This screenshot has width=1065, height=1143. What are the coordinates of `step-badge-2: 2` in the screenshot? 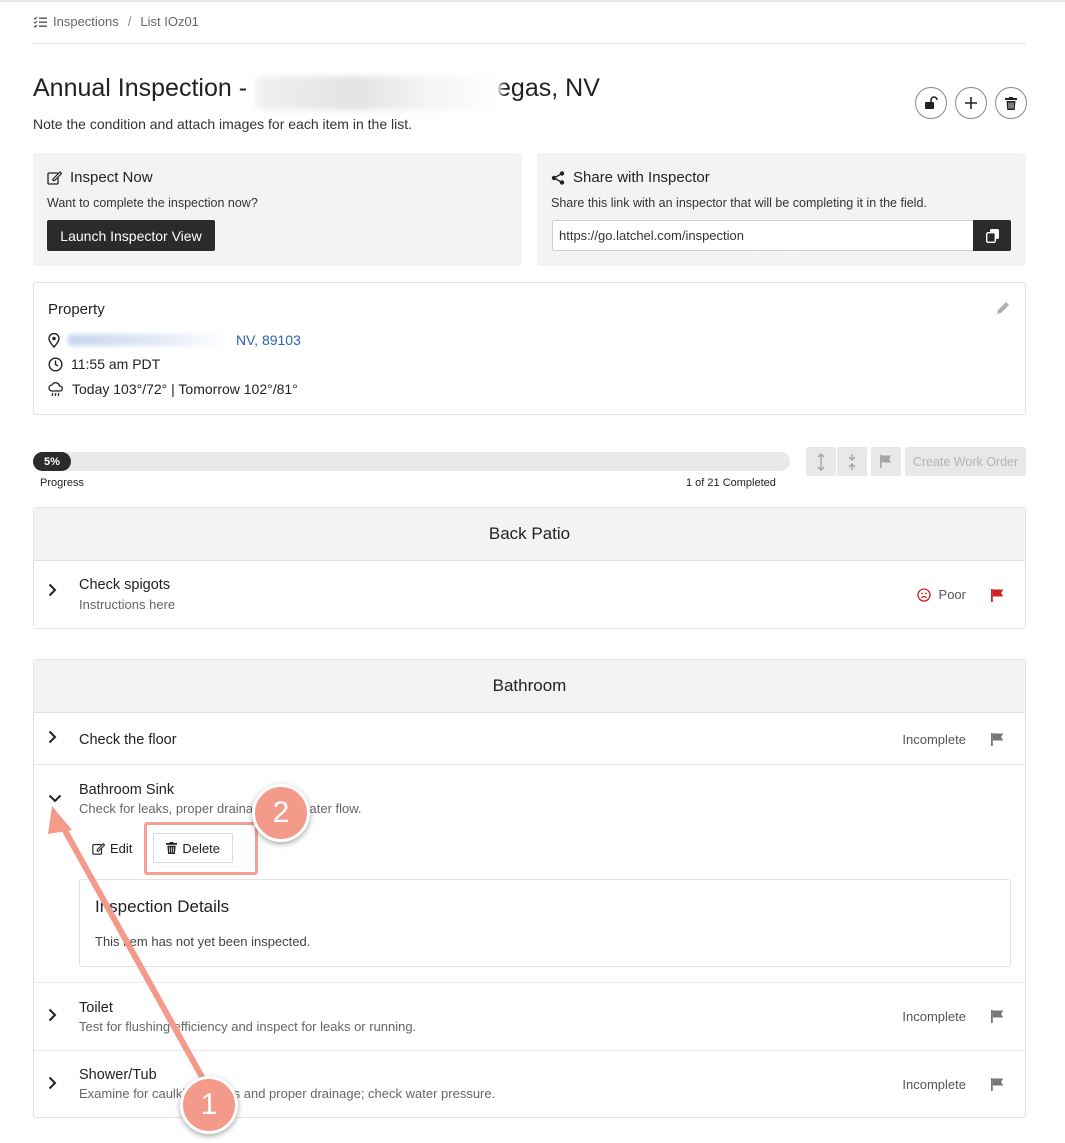 It's located at (281, 813).